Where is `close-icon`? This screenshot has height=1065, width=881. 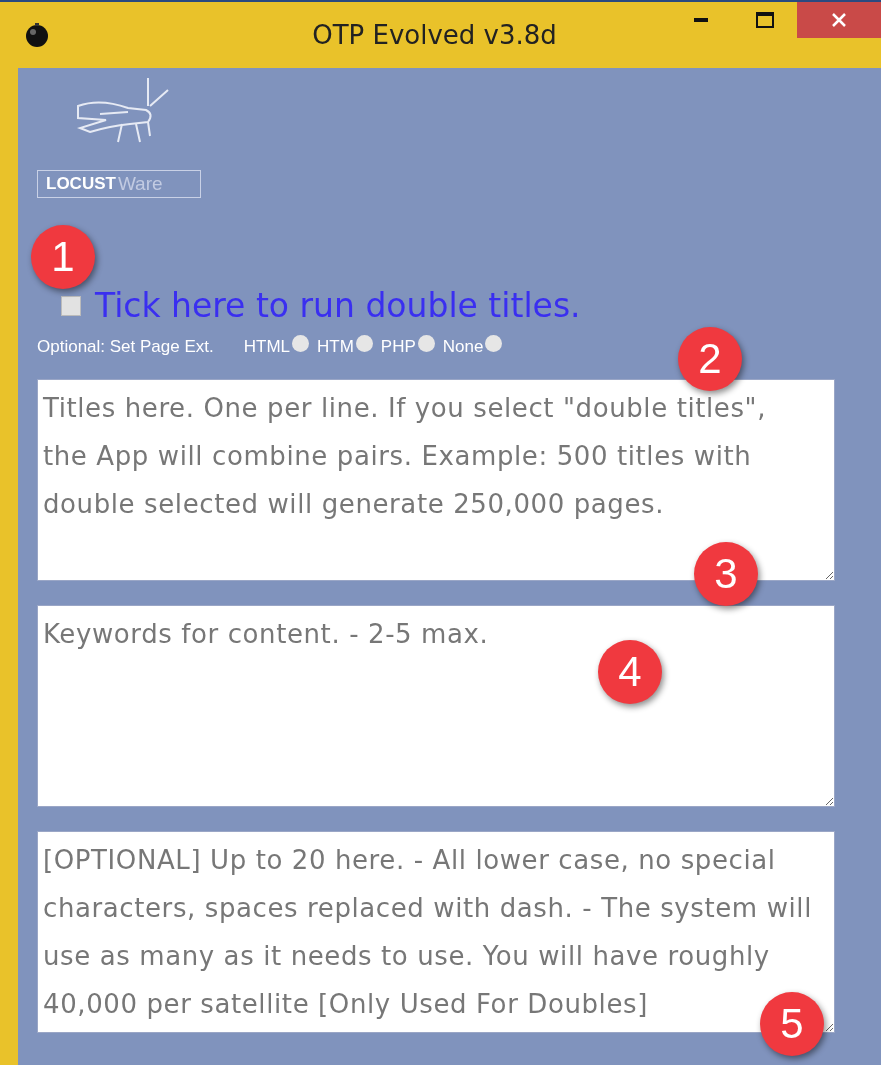 close-icon is located at coordinates (839, 20).